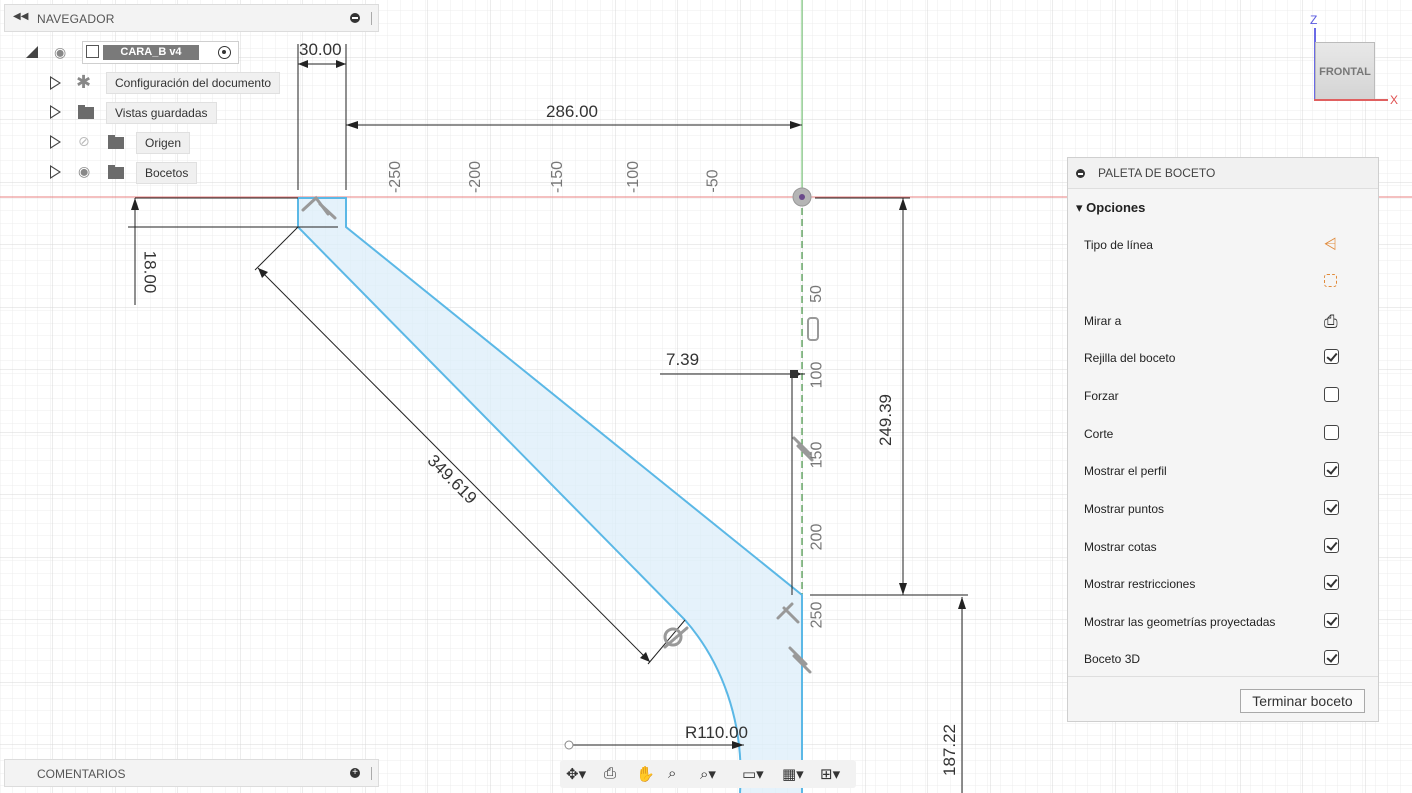 Image resolution: width=1412 pixels, height=793 pixels. Describe the element at coordinates (1223, 676) in the screenshot. I see `palette-divider` at that location.